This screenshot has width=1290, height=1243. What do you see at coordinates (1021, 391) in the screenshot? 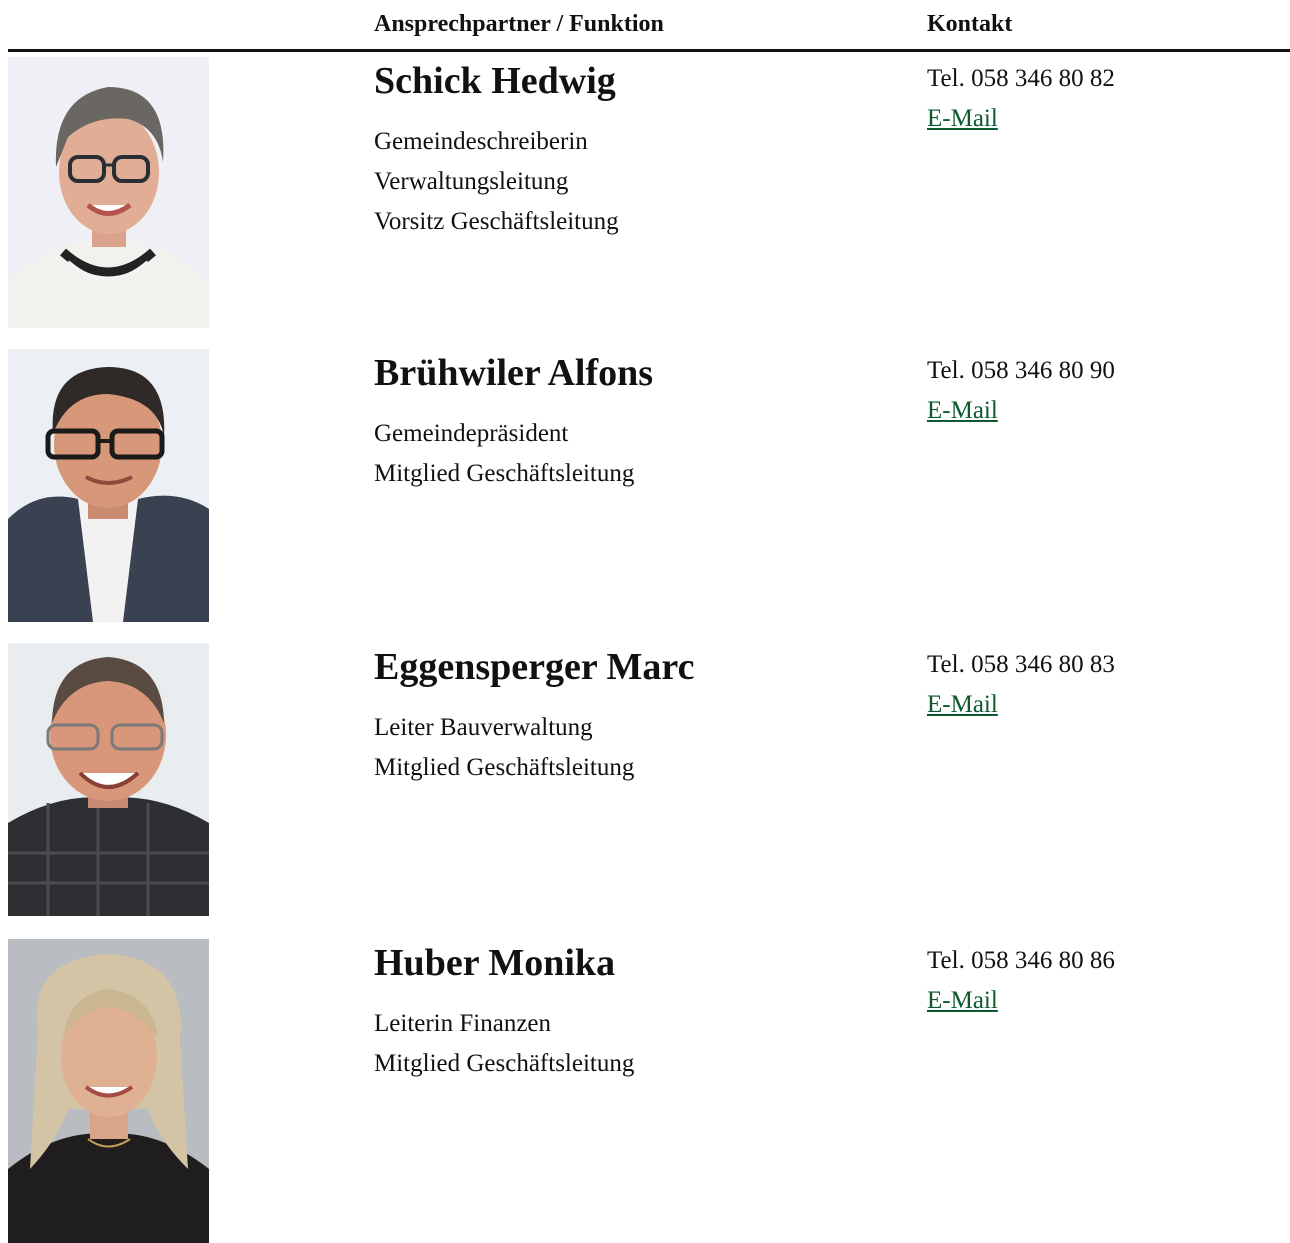
I see `contact-cell: Tel. 058 346 80 90 E-Mail` at bounding box center [1021, 391].